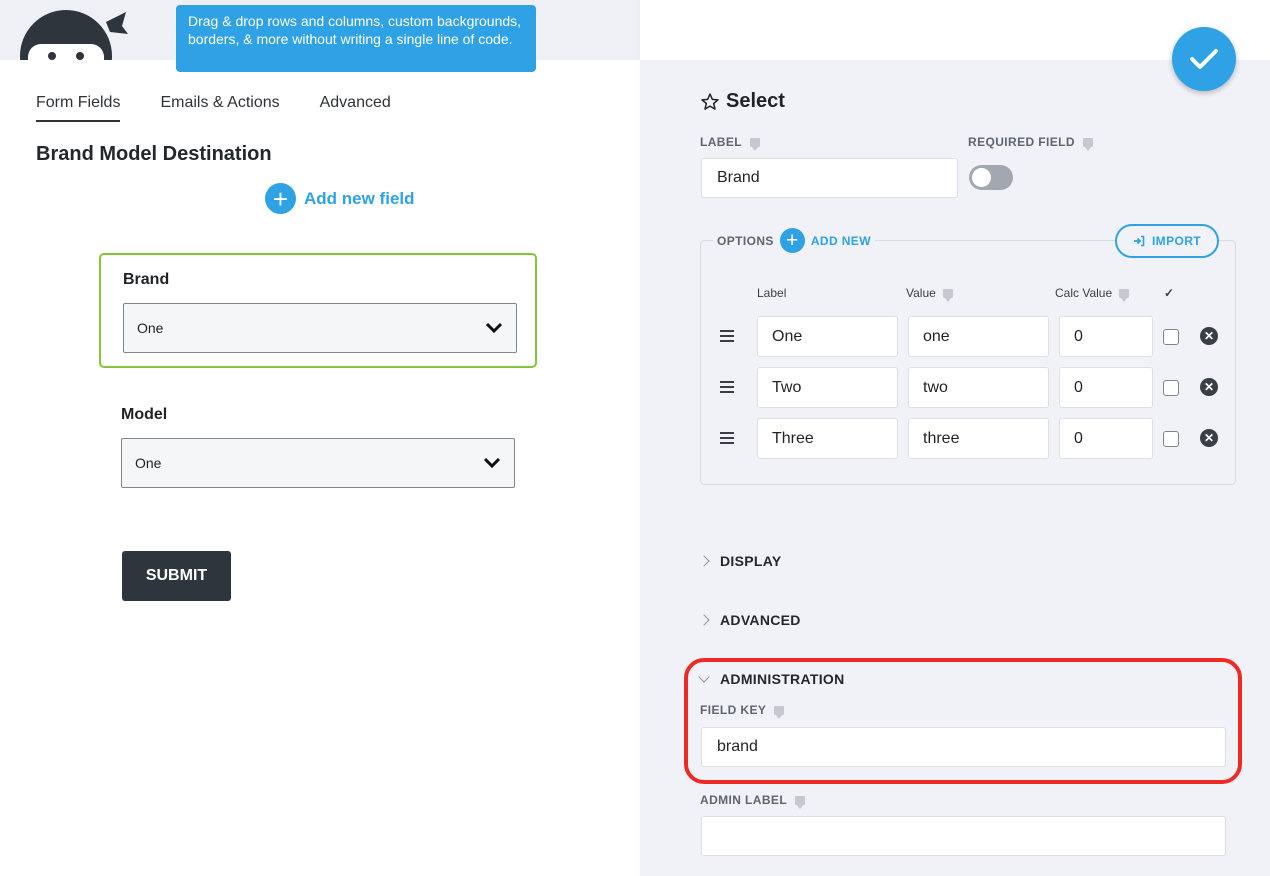 This screenshot has height=876, width=1270. Describe the element at coordinates (963, 721) in the screenshot. I see `annotation-highlight-box` at that location.